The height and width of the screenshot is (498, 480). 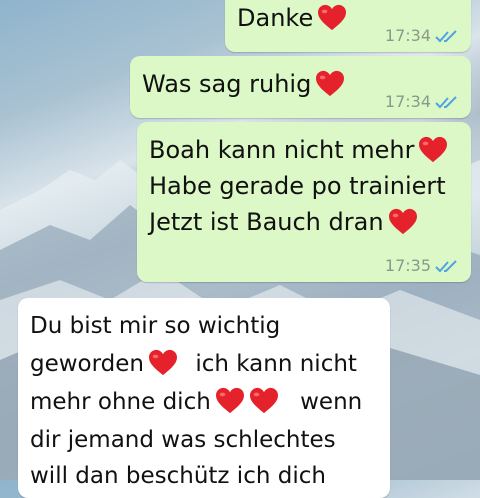 What do you see at coordinates (178, 476) in the screenshot?
I see `message-text: will dan beschütz ich dich` at bounding box center [178, 476].